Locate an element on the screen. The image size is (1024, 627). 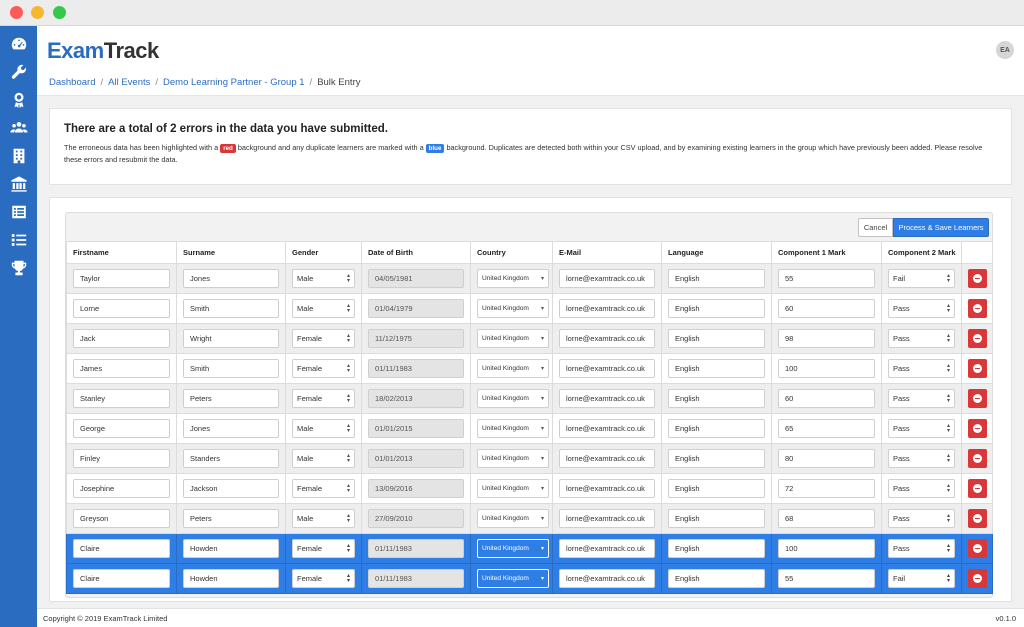
maximize-window-button is located at coordinates (59, 12).